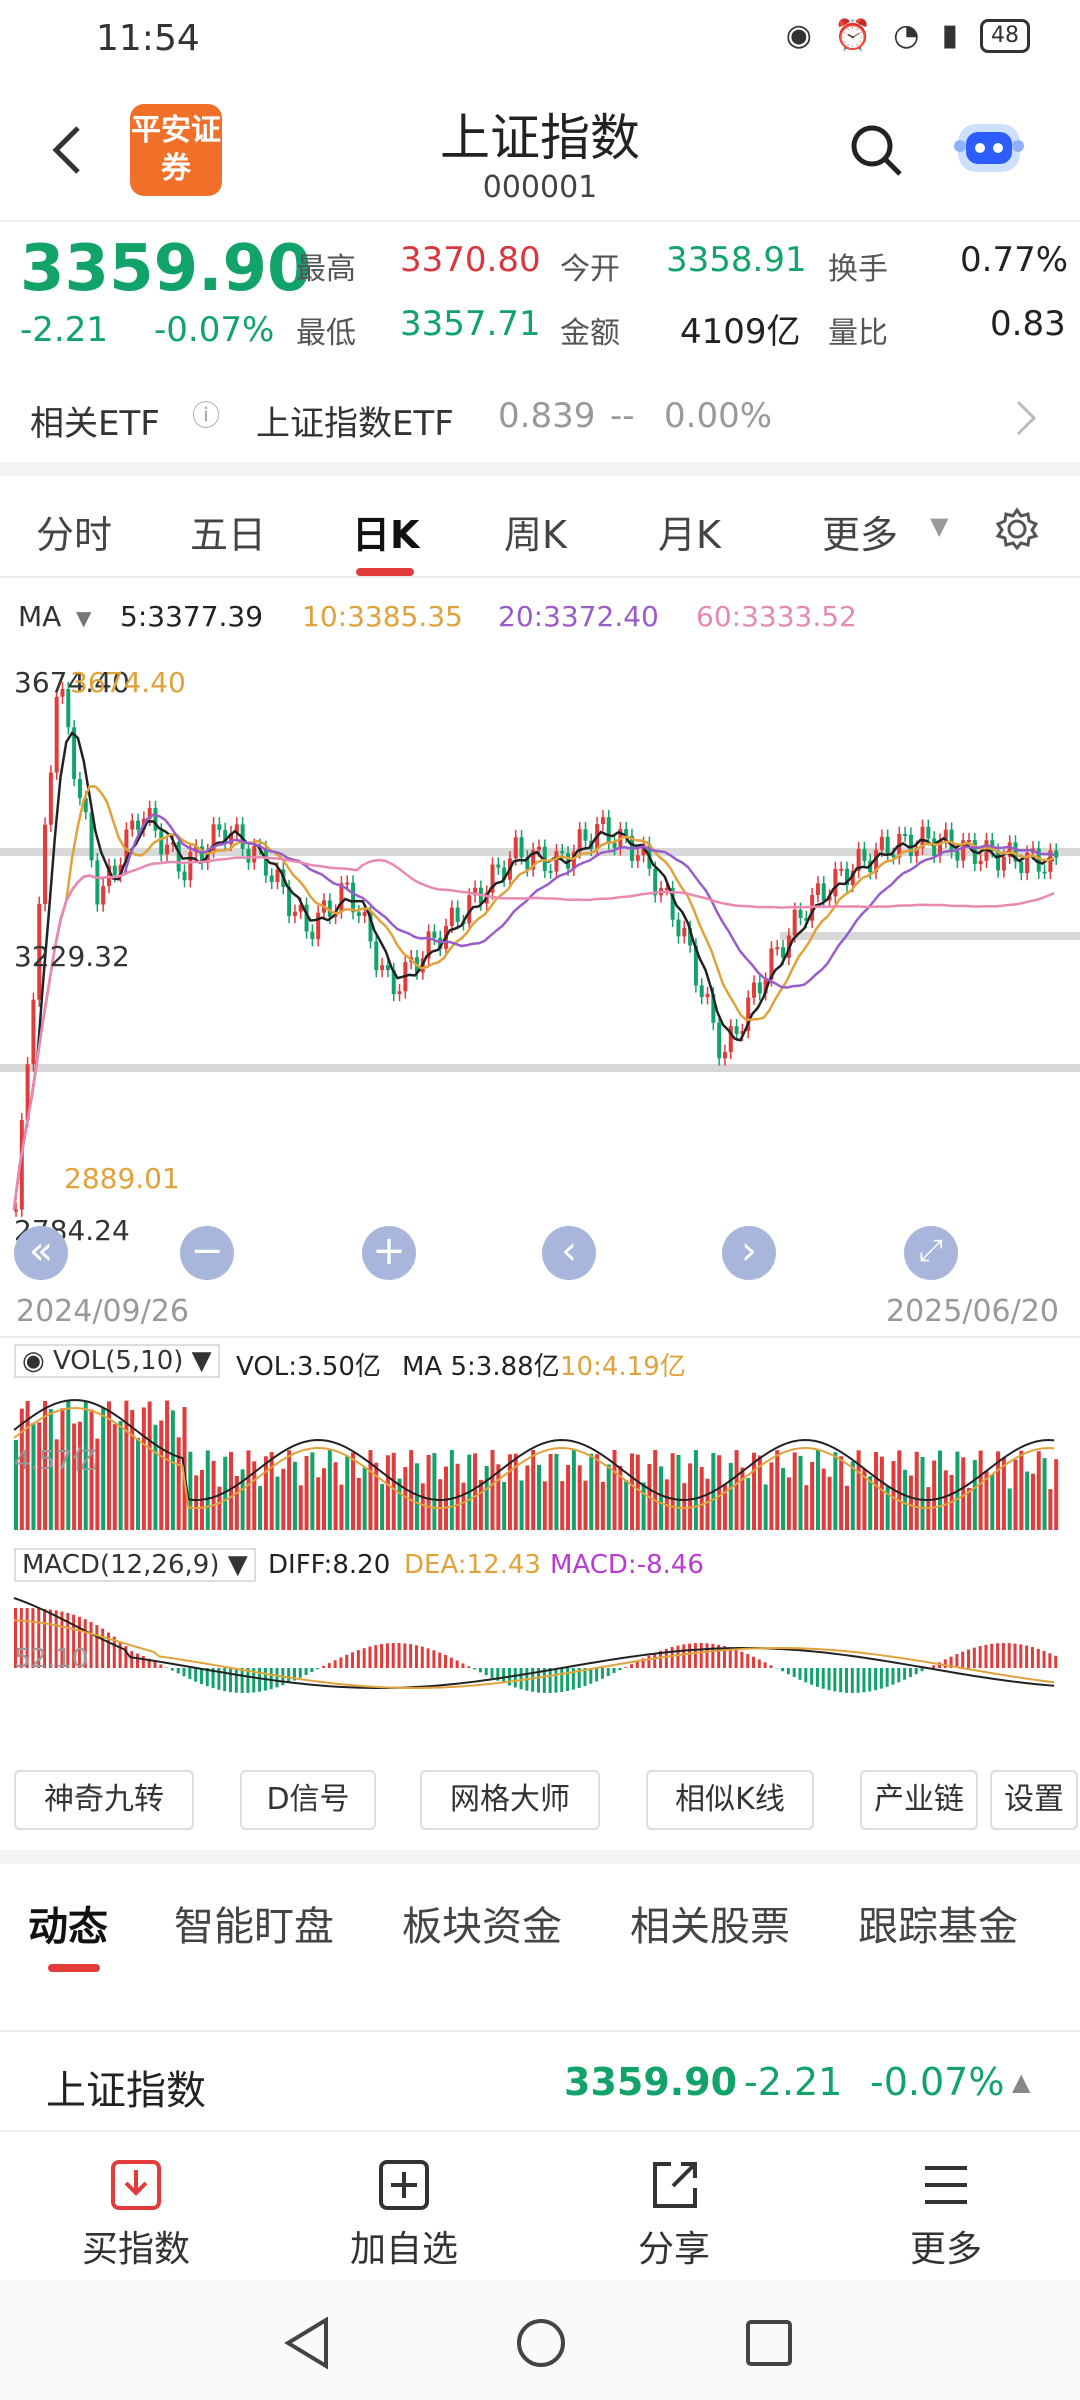 The image size is (1080, 2400). What do you see at coordinates (74, 531) in the screenshot?
I see `tab-intraday: 分时` at bounding box center [74, 531].